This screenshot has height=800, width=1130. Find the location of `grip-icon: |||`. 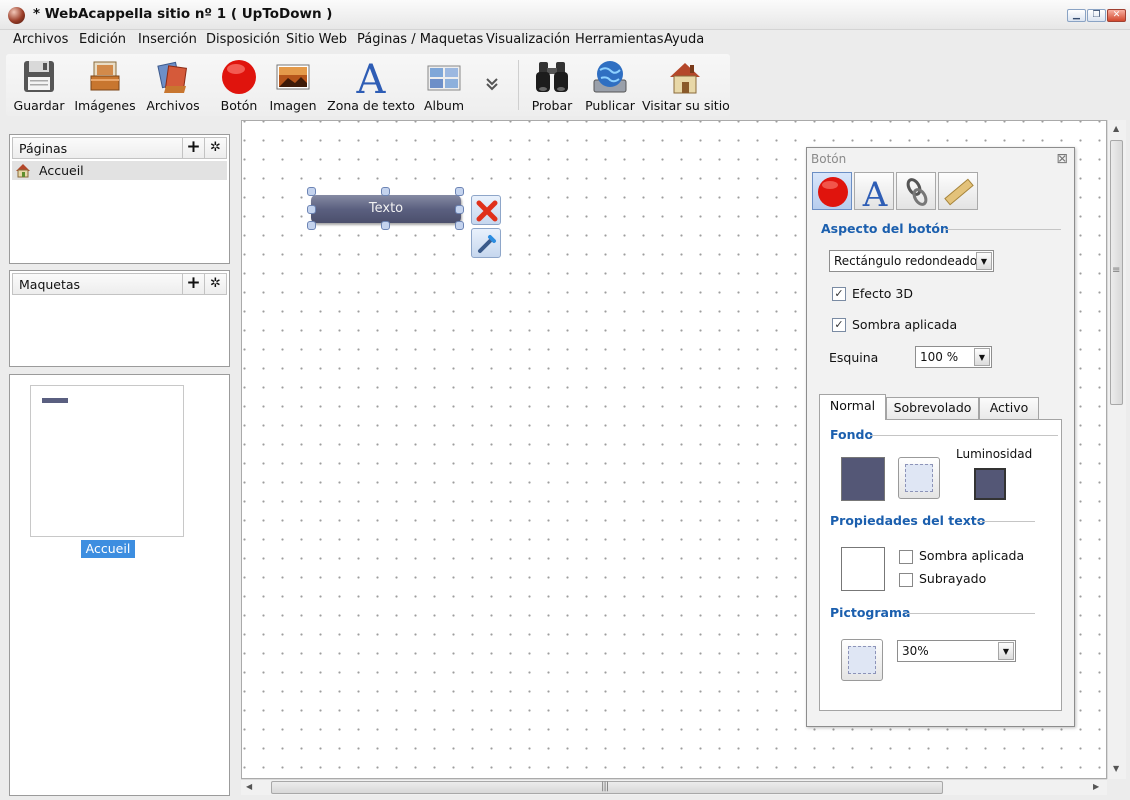

grip-icon: ||| is located at coordinates (605, 786).